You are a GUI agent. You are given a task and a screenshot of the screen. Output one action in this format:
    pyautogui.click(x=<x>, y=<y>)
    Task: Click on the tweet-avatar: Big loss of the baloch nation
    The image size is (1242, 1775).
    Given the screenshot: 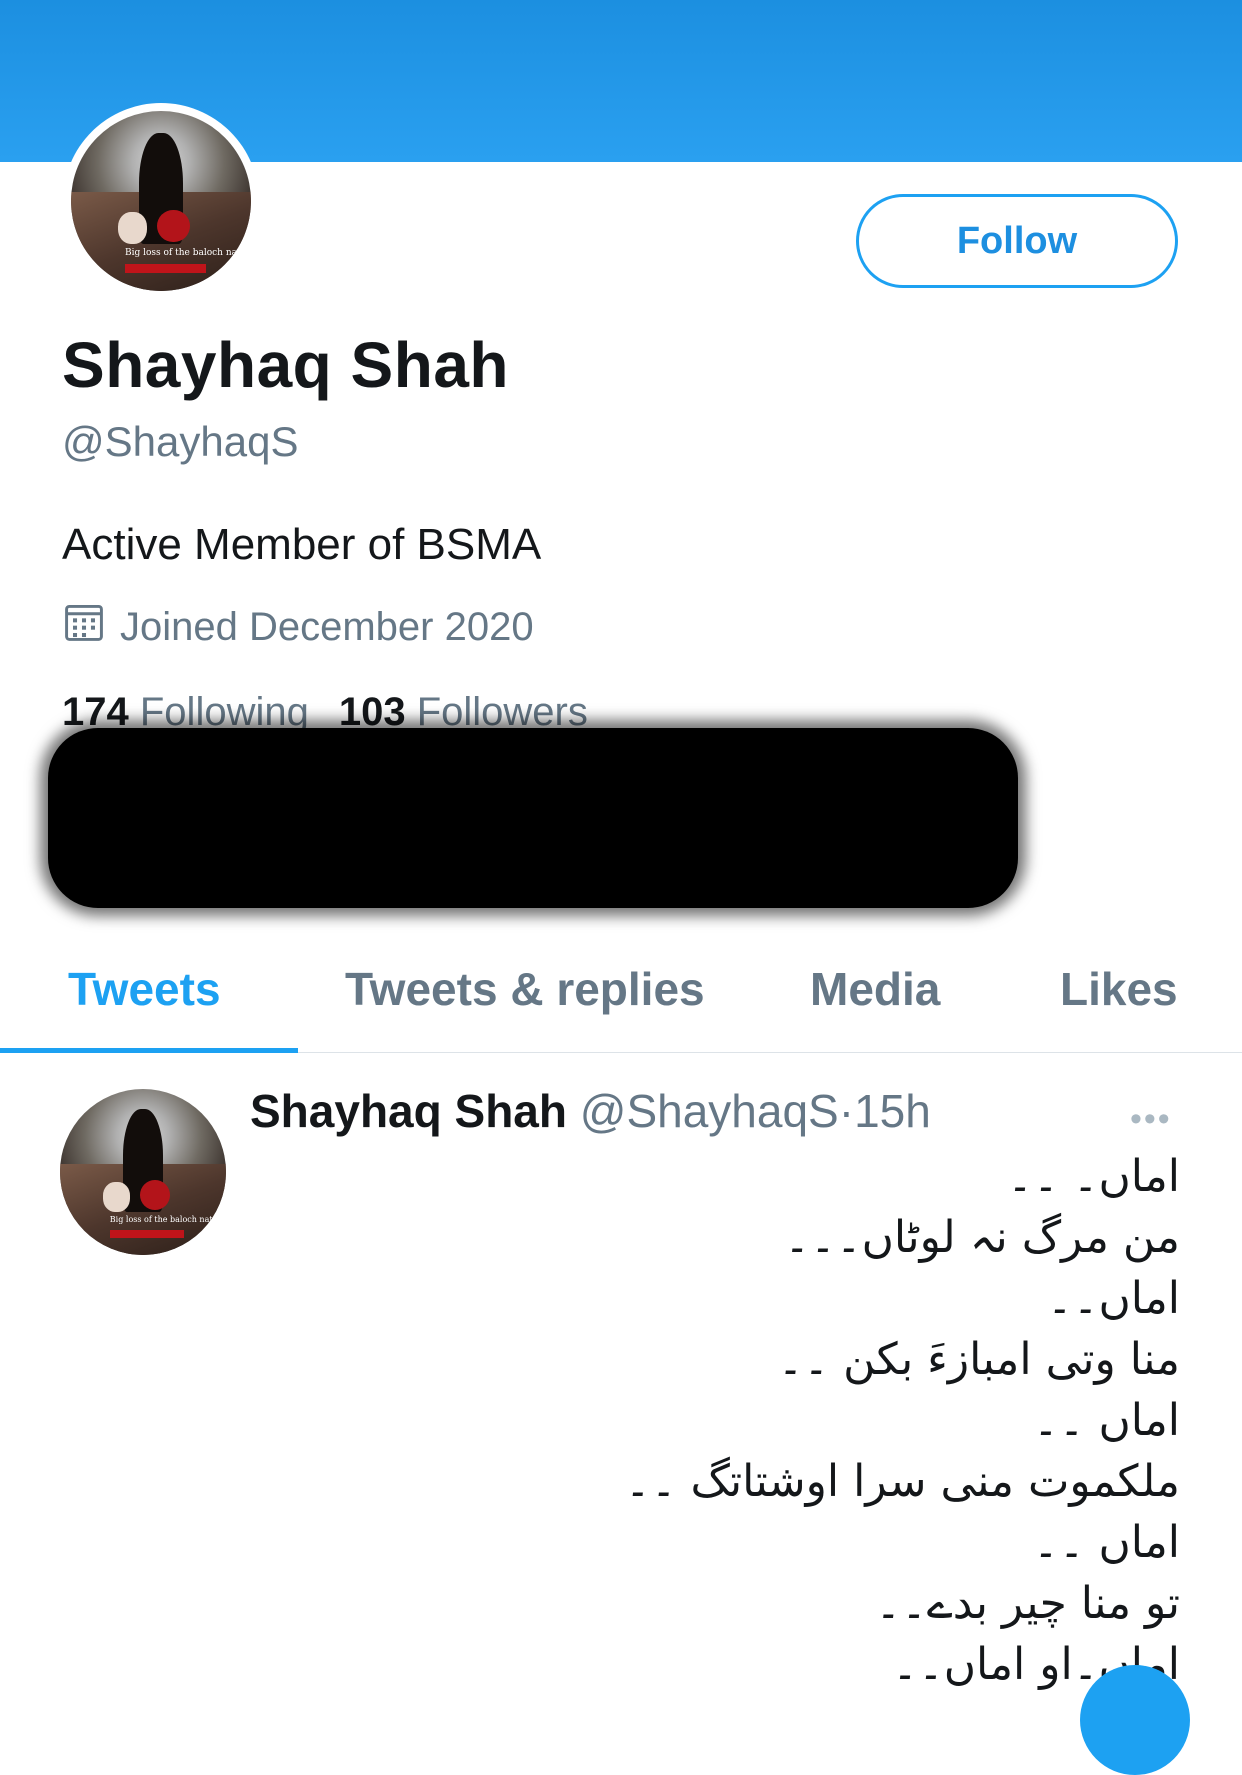 What is the action you would take?
    pyautogui.click(x=143, y=1172)
    